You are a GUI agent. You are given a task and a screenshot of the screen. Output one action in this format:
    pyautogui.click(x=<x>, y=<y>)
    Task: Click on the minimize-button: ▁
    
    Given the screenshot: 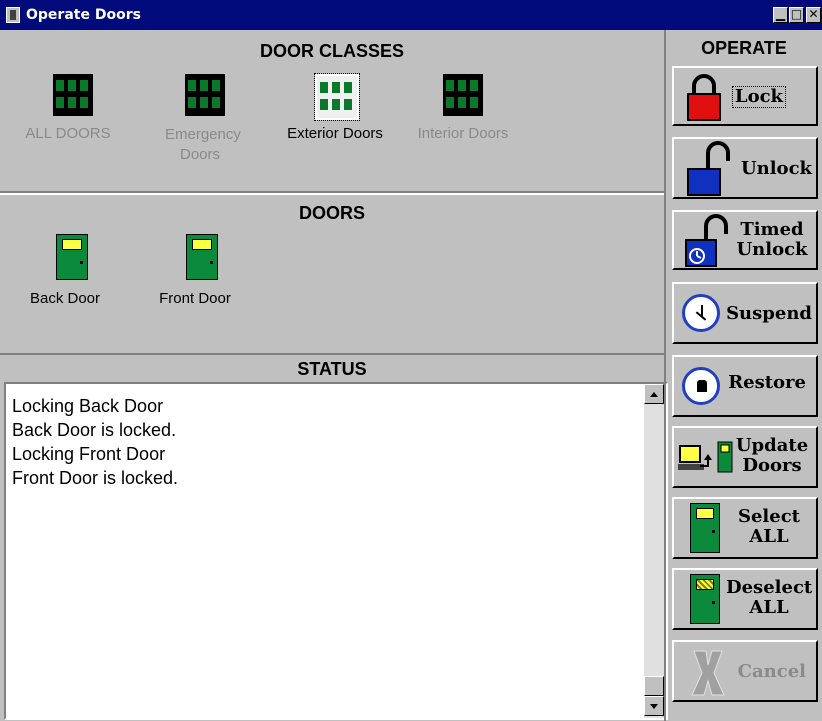 What is the action you would take?
    pyautogui.click(x=780, y=15)
    